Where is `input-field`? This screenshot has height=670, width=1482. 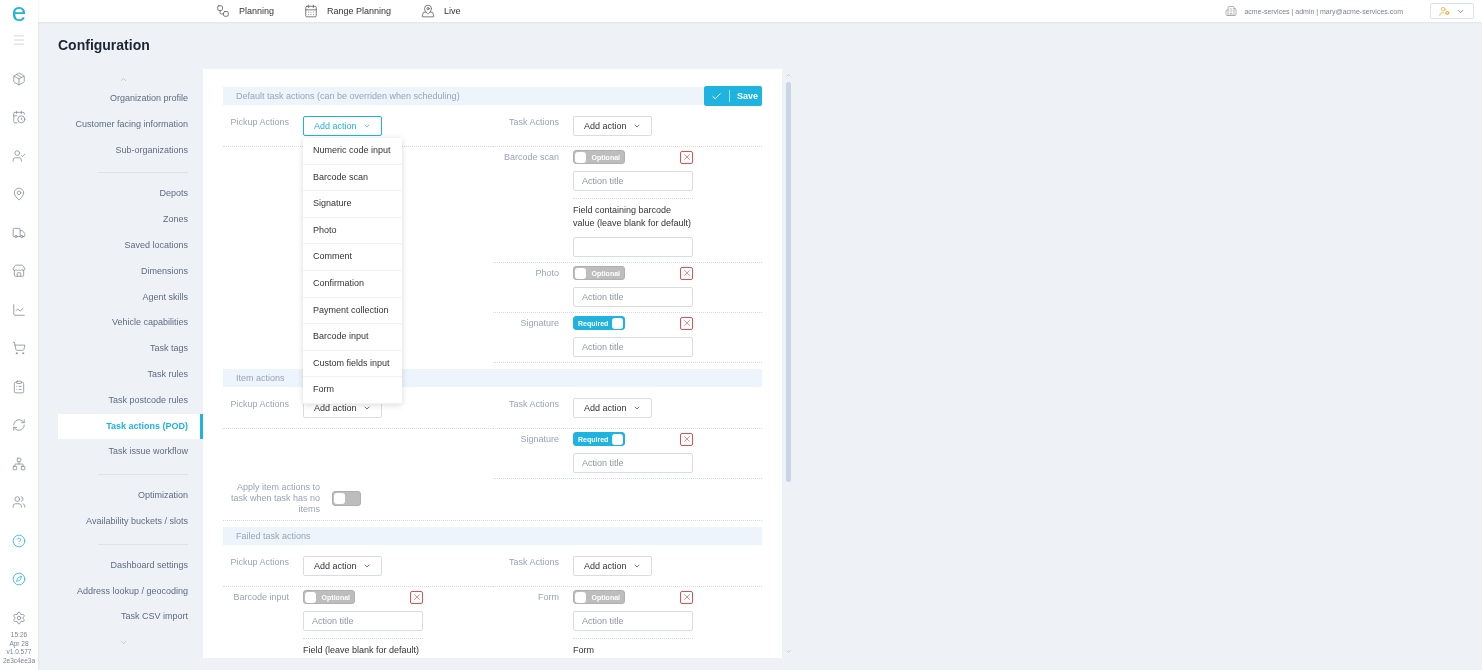 input-field is located at coordinates (633, 247).